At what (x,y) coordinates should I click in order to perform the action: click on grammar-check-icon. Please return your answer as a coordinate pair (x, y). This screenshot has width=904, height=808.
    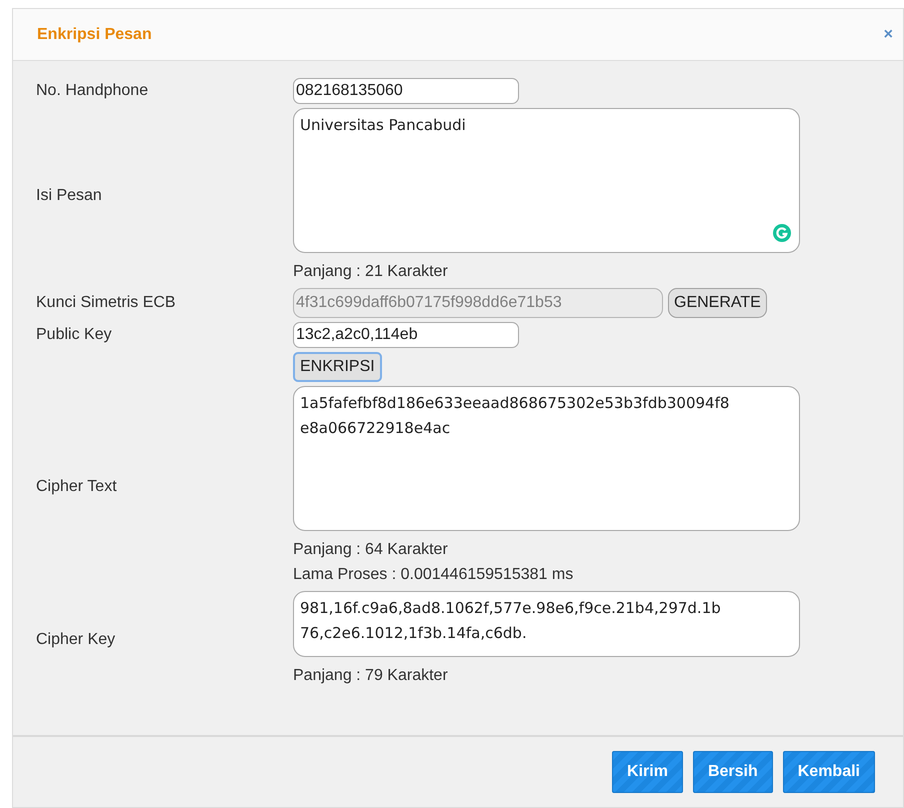
    Looking at the image, I should click on (782, 233).